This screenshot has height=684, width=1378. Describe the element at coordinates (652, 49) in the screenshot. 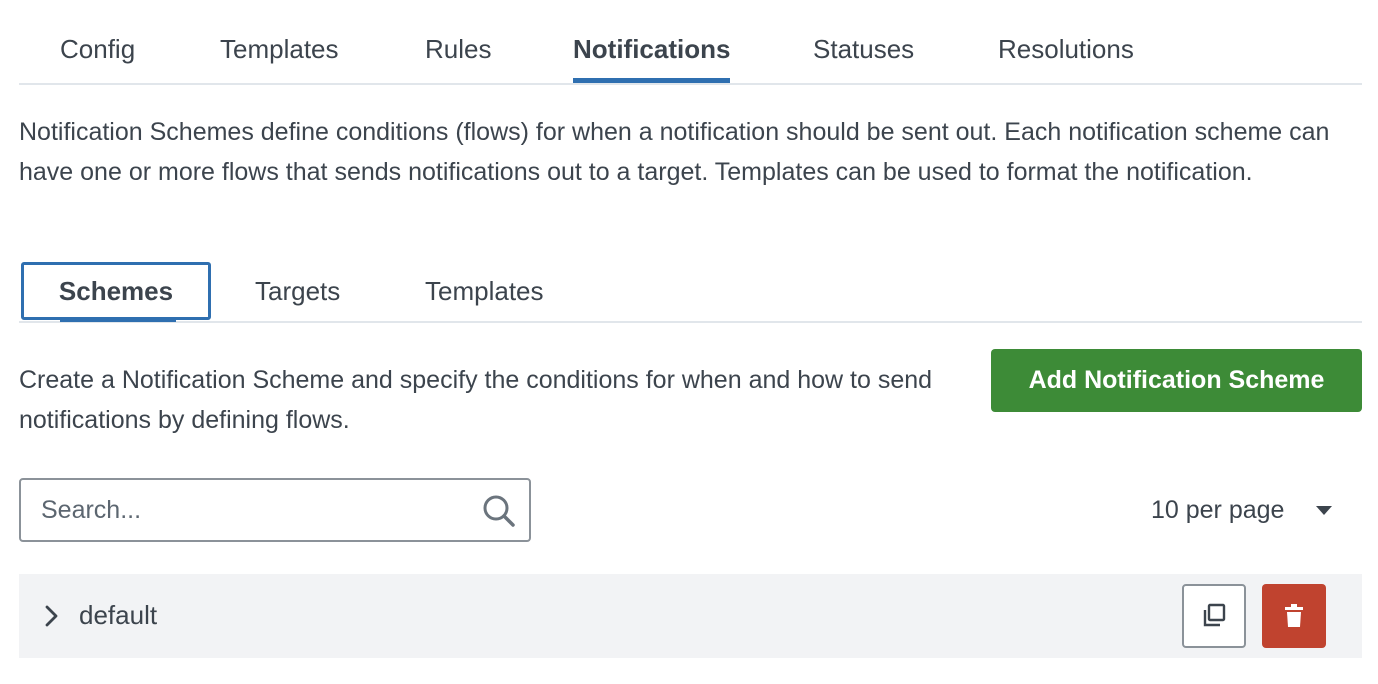

I see `tab-label: Notifications` at that location.